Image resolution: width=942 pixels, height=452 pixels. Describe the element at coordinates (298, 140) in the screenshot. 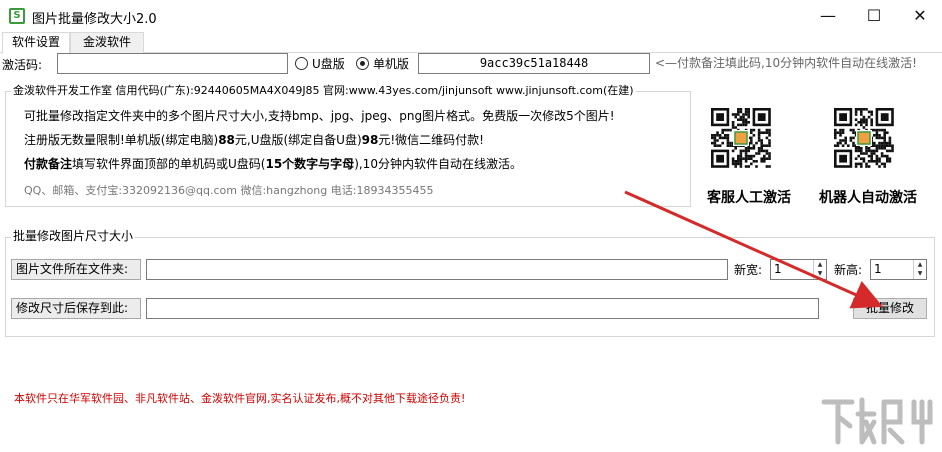

I see `pricing-text-c: 元,U盘版(绑定自备U盘)` at that location.